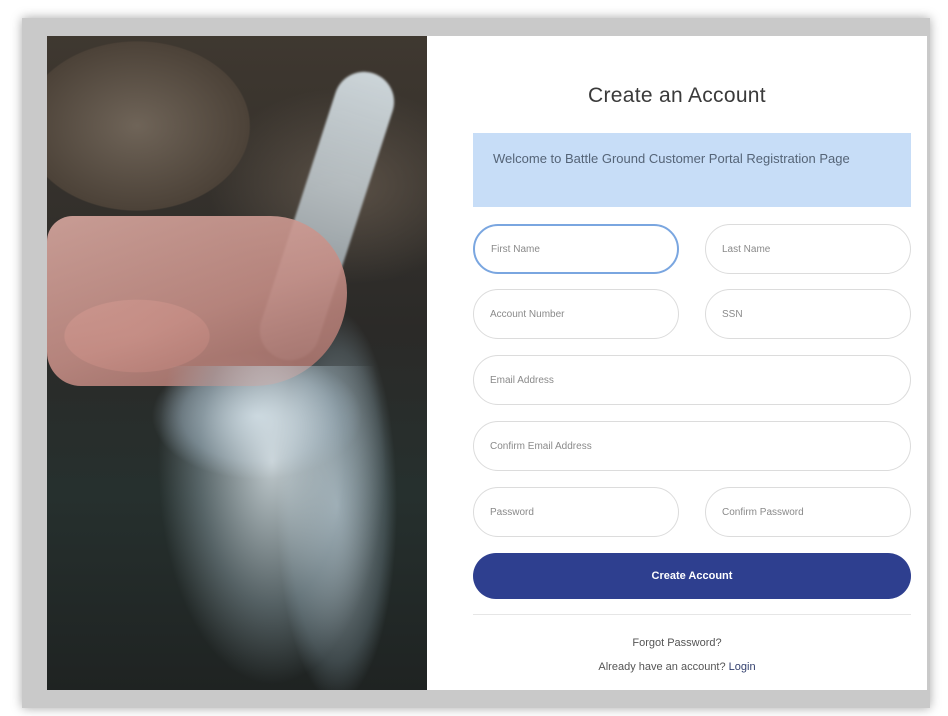 The width and height of the screenshot is (948, 716). Describe the element at coordinates (272, 526) in the screenshot. I see `water-splash` at that location.